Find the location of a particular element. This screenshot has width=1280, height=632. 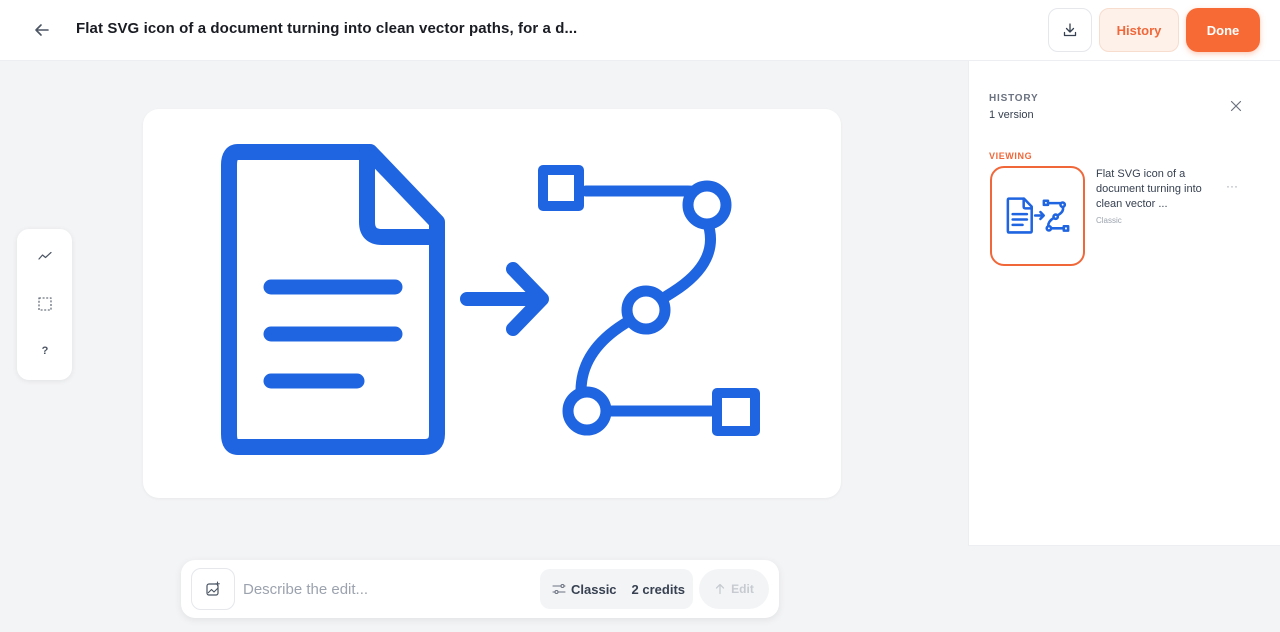

close-icon is located at coordinates (1236, 106).